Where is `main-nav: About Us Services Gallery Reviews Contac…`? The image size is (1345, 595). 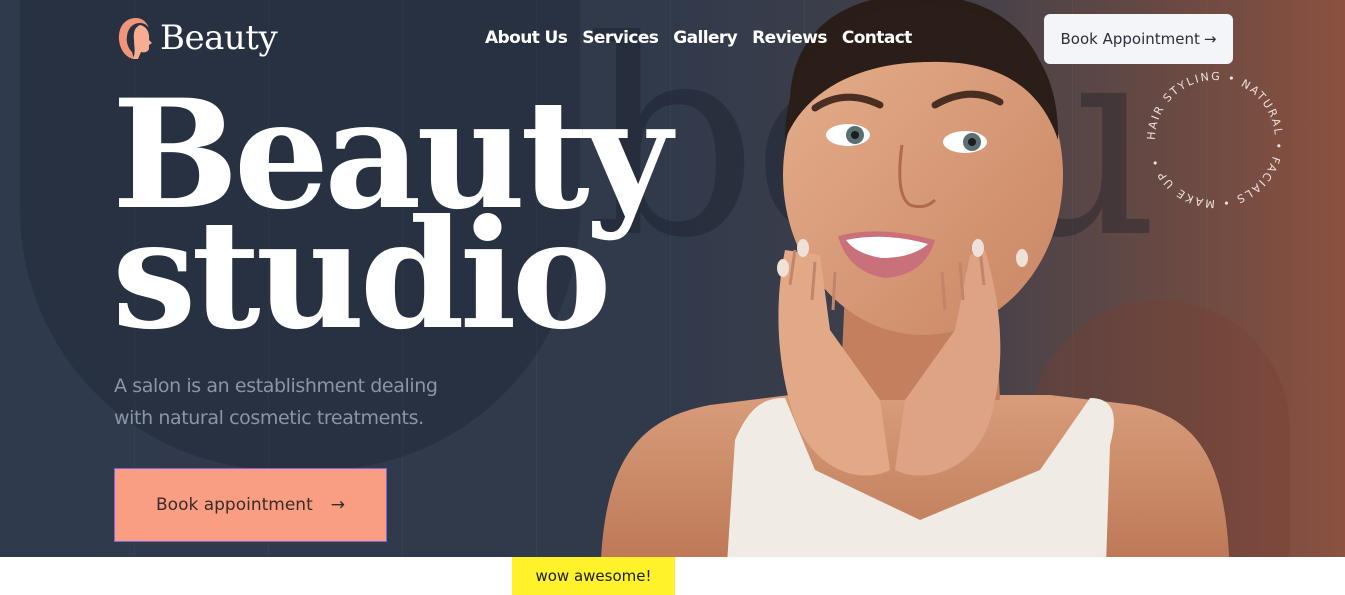
main-nav: About Us Services Gallery Reviews Contac… is located at coordinates (698, 38).